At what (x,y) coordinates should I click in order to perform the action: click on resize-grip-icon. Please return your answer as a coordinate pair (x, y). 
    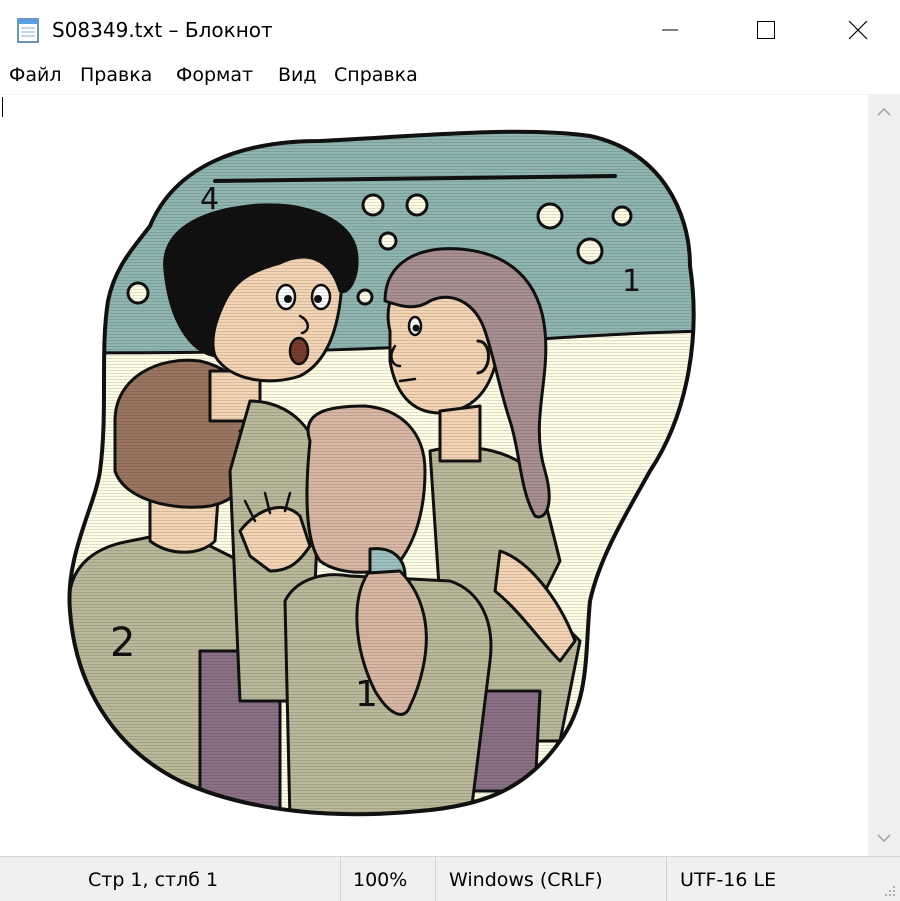
    Looking at the image, I should click on (889, 890).